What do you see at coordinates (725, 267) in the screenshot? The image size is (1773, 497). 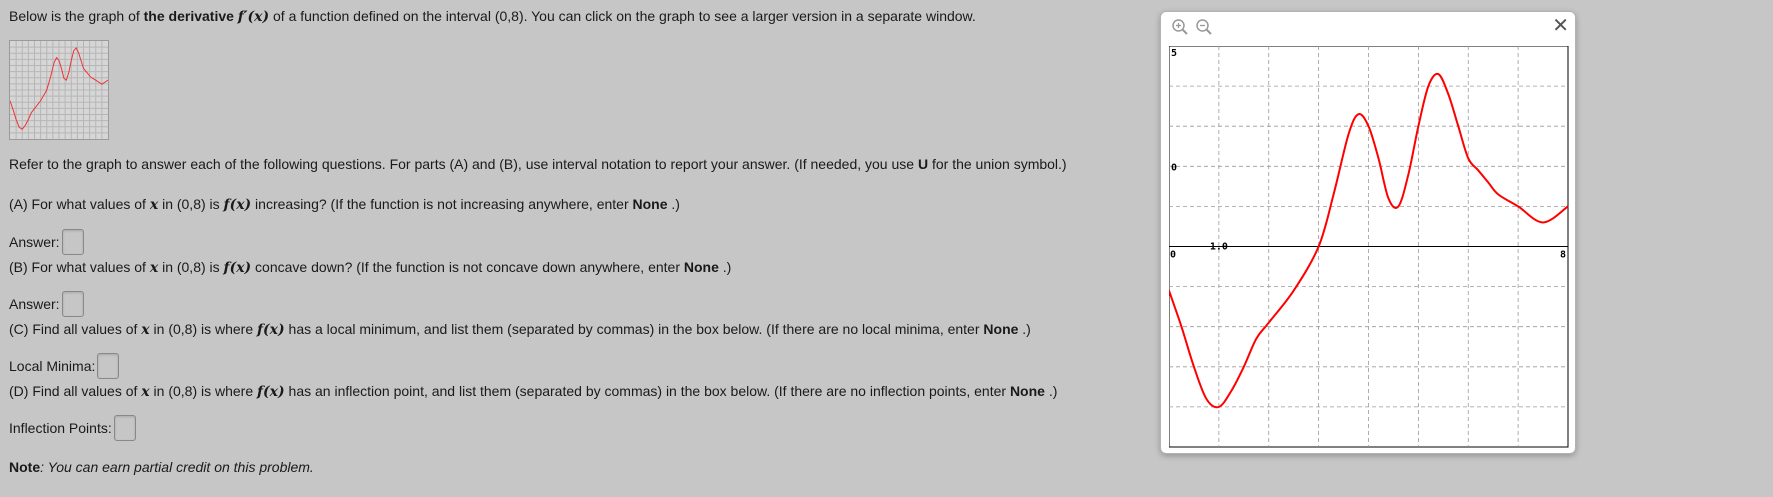 I see `qb-end: .)` at bounding box center [725, 267].